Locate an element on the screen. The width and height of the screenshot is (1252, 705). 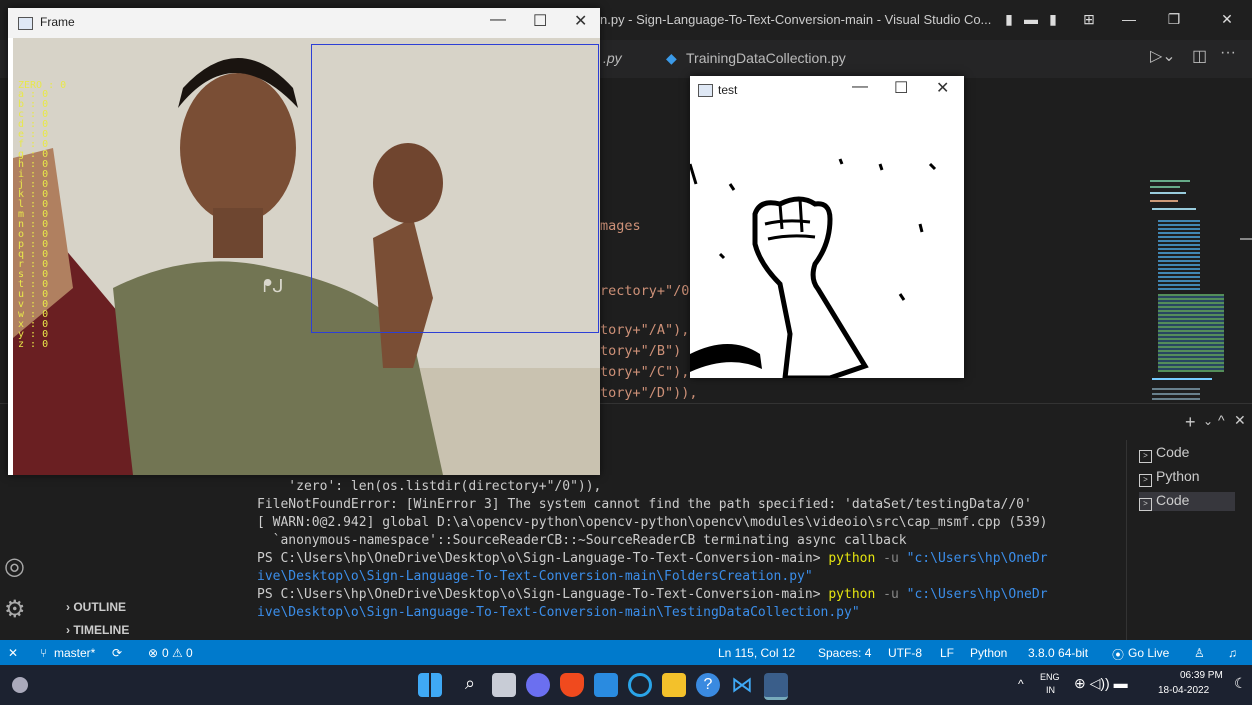
hand-threshold-drawing is located at coordinates (827, 241).